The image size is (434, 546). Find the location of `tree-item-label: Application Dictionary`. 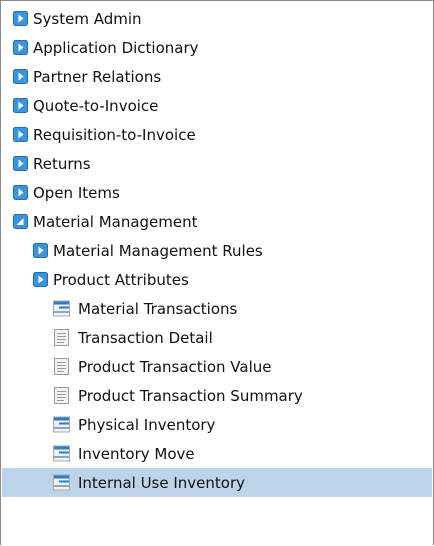

tree-item-label: Application Dictionary is located at coordinates (116, 47).